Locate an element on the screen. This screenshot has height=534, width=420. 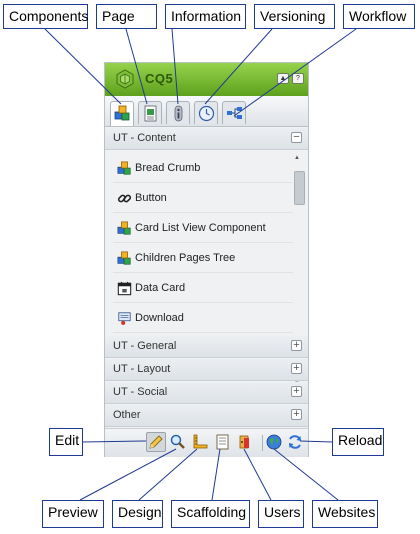
component-label: Children Pages Tree is located at coordinates (185, 258).